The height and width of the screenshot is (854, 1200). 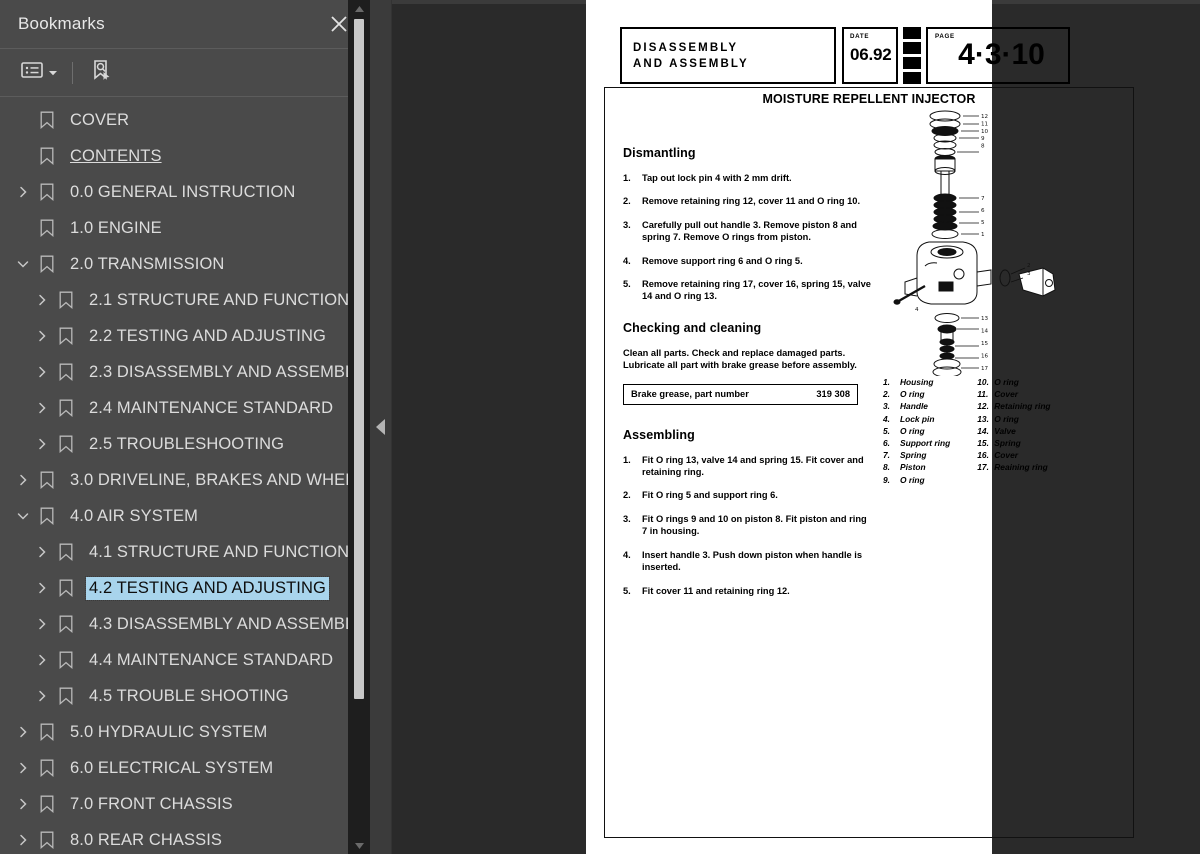 What do you see at coordinates (185, 444) in the screenshot?
I see `bookmark-item: 2.5 TROUBLESHOOTING` at bounding box center [185, 444].